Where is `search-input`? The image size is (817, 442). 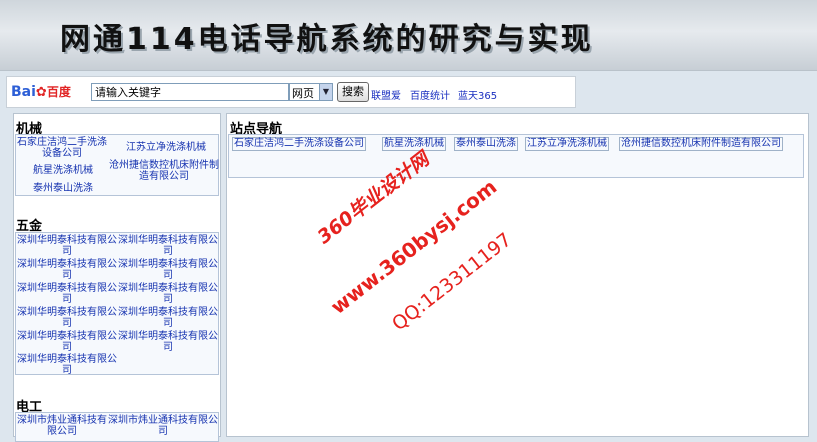
search-input is located at coordinates (190, 92).